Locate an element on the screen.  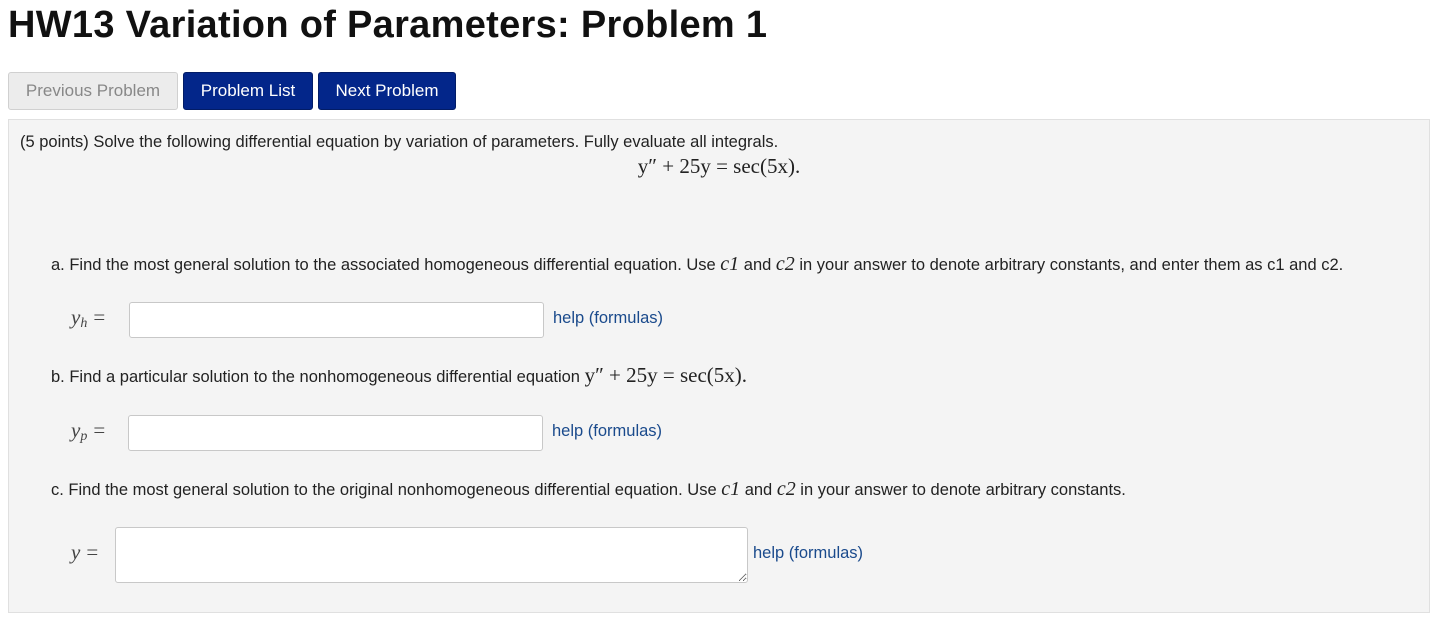
y-label: y = is located at coordinates (85, 552).